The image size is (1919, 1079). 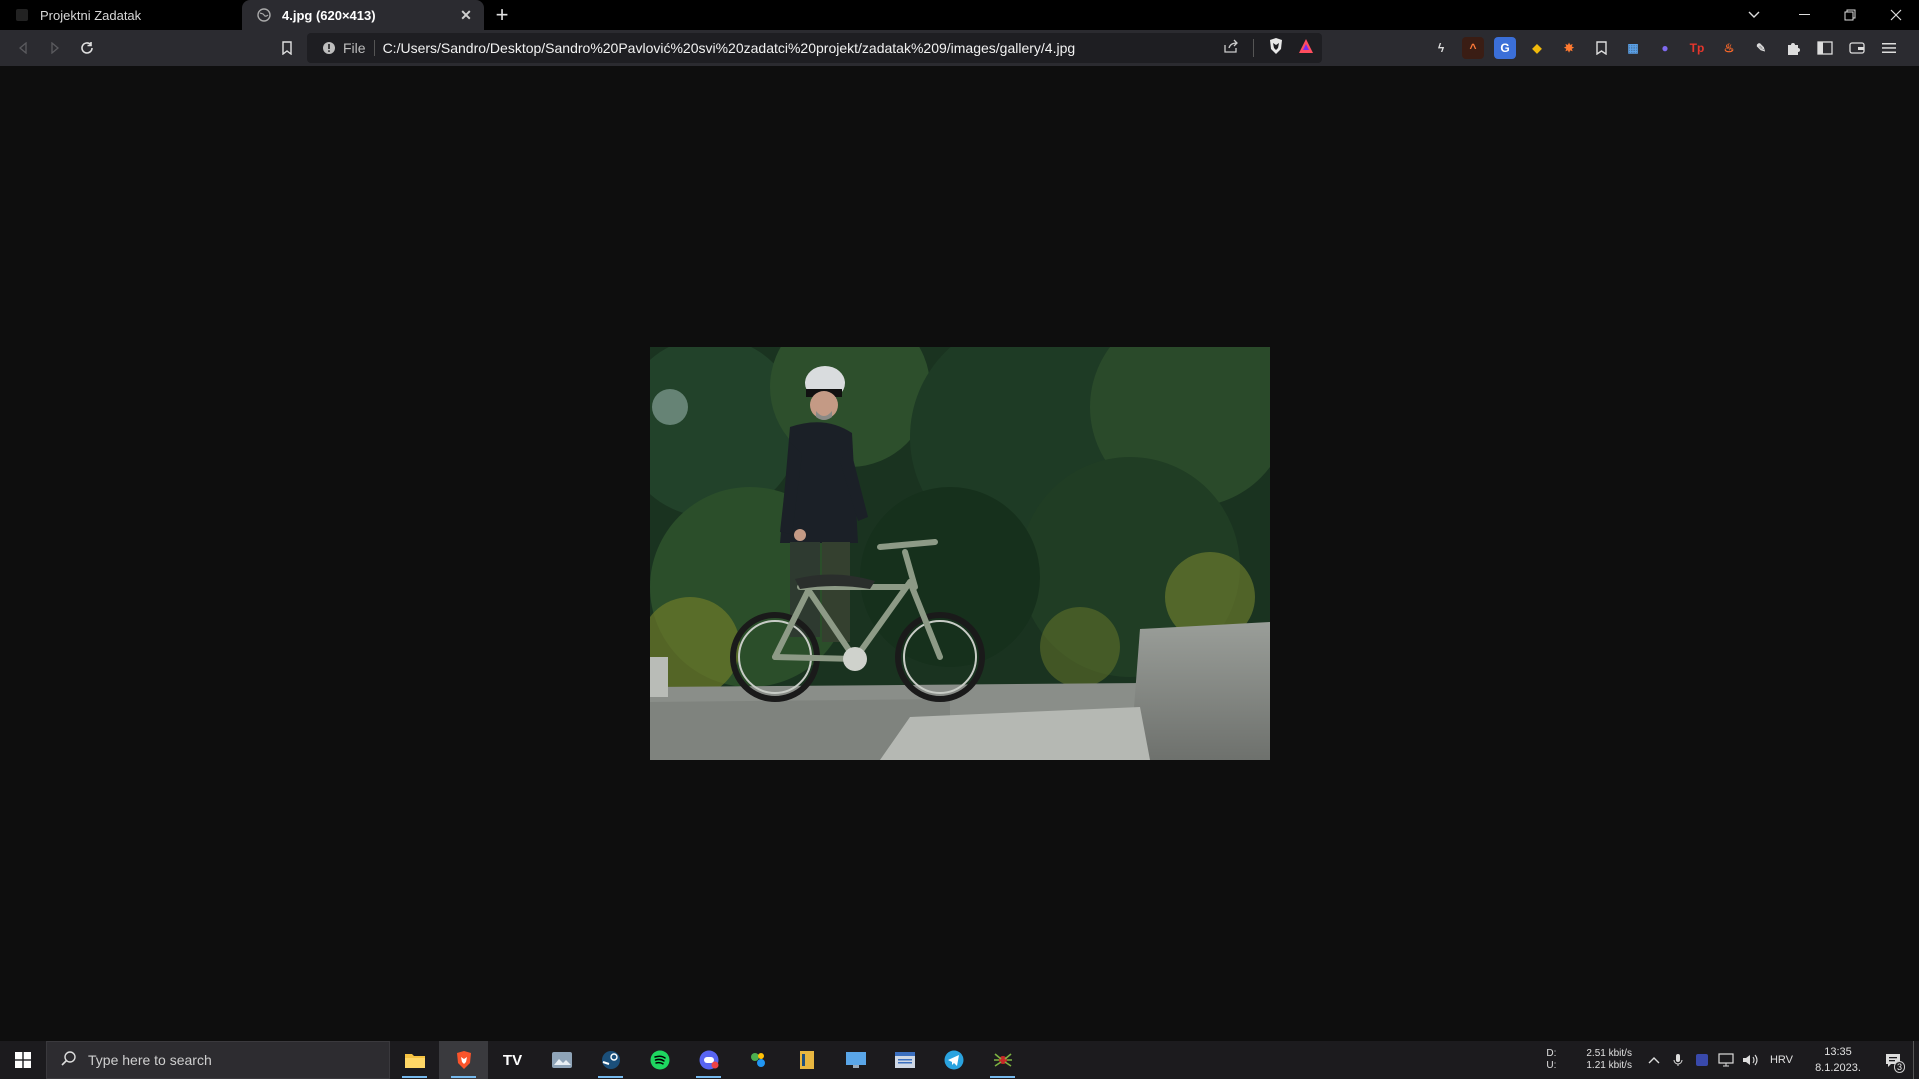 I want to click on page-favicon-icon, so click(x=22, y=15).